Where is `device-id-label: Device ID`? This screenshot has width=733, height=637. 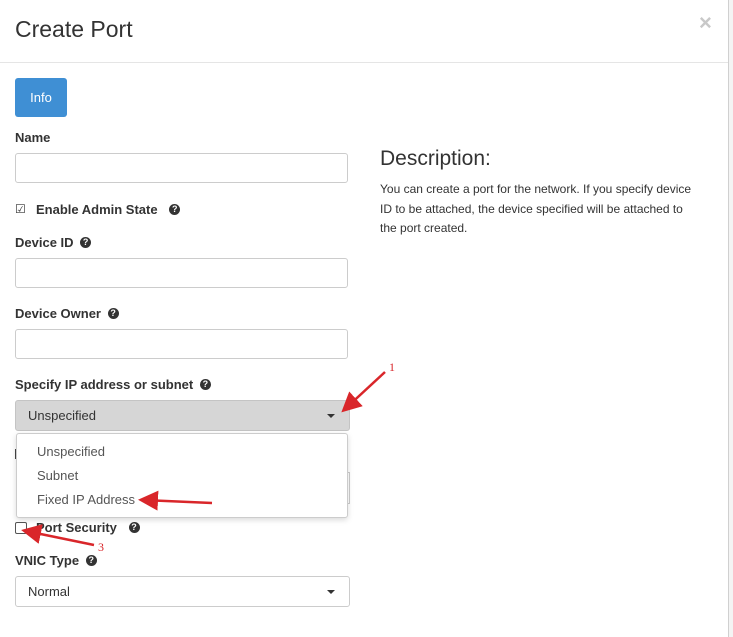 device-id-label: Device ID is located at coordinates (44, 242).